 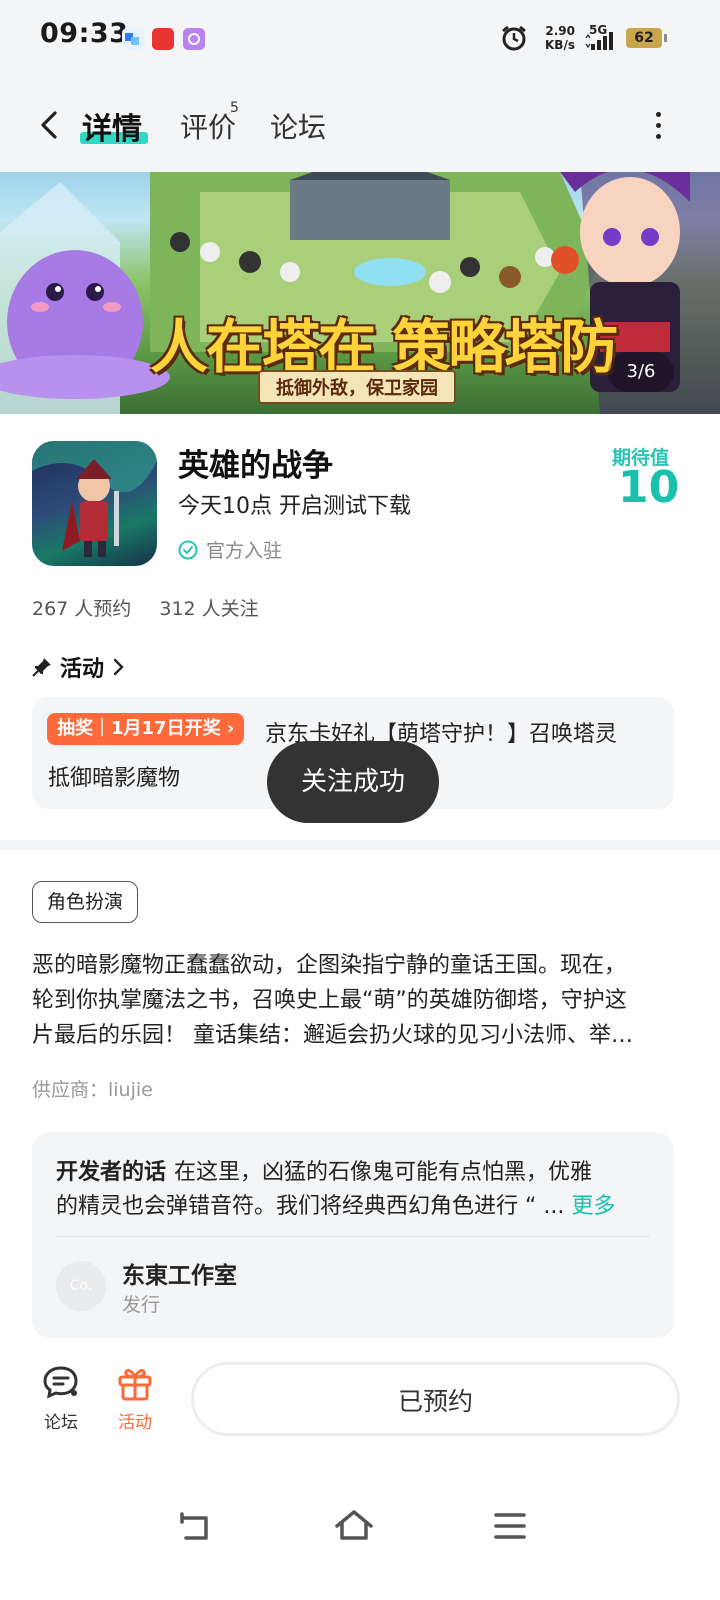 I want to click on home-nav-icon, so click(x=354, y=1525).